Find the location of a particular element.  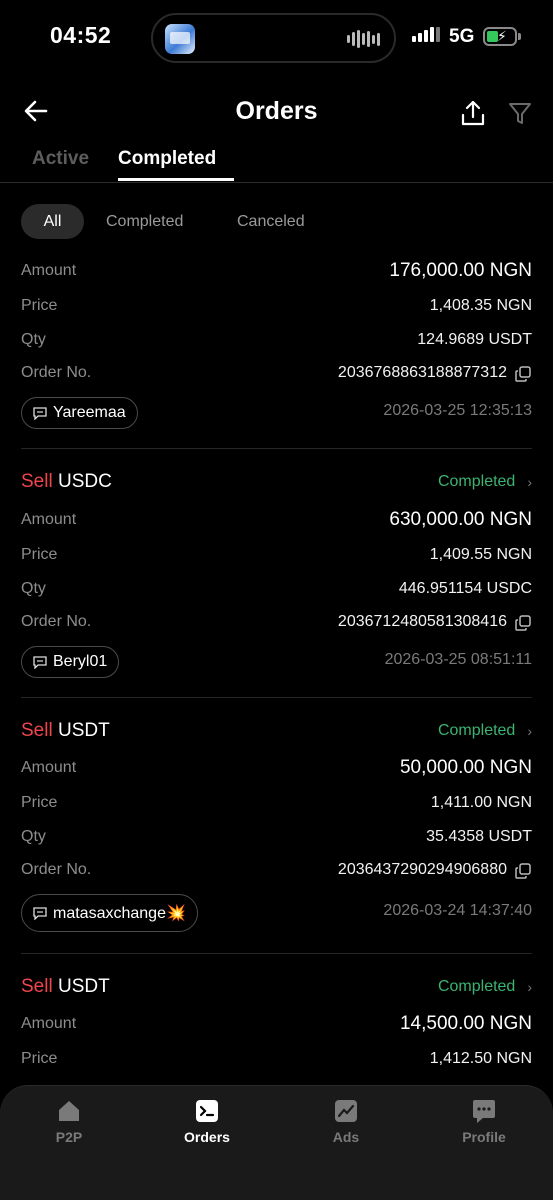

merchant-name: matasaxchange💥 is located at coordinates (119, 913).